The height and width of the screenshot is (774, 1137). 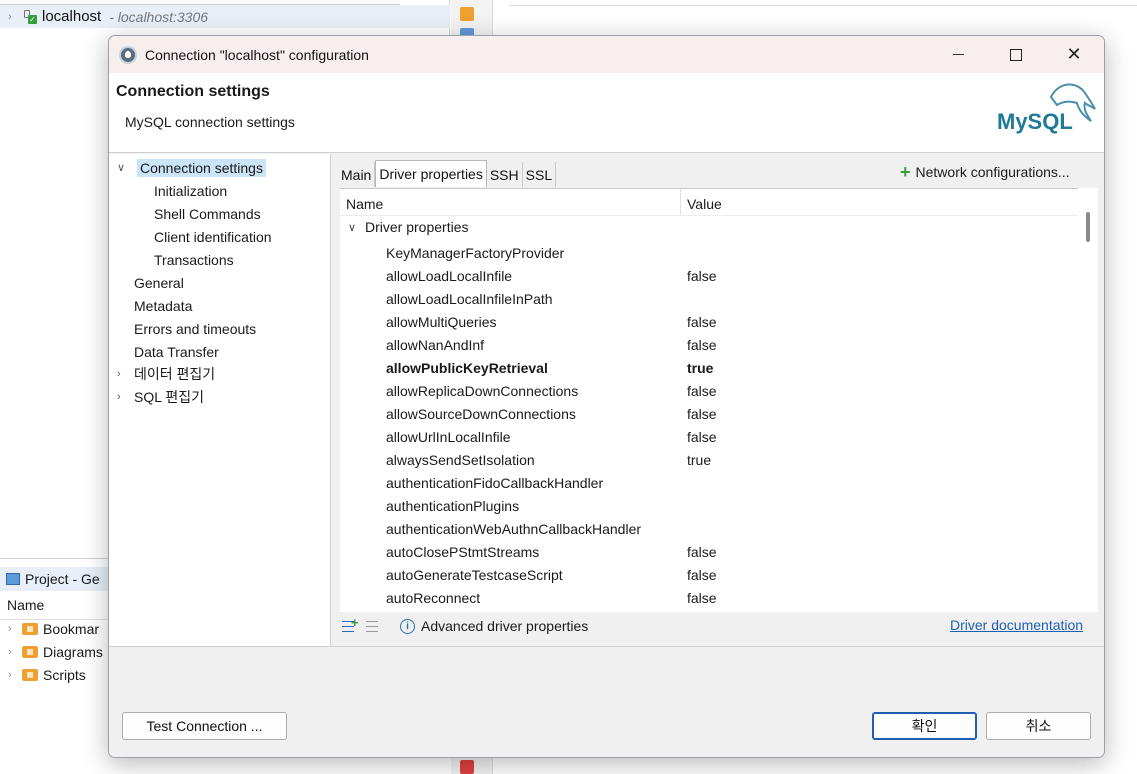 What do you see at coordinates (62, 579) in the screenshot?
I see `project-tab-label: Project - Ge` at bounding box center [62, 579].